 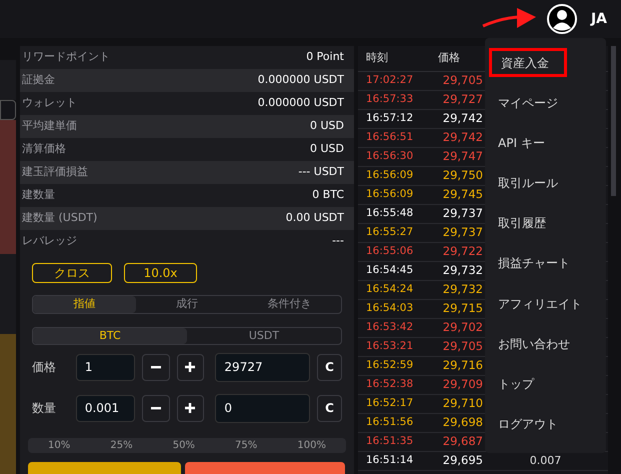 I want to click on trade-time: 16:55:06, so click(x=389, y=252).